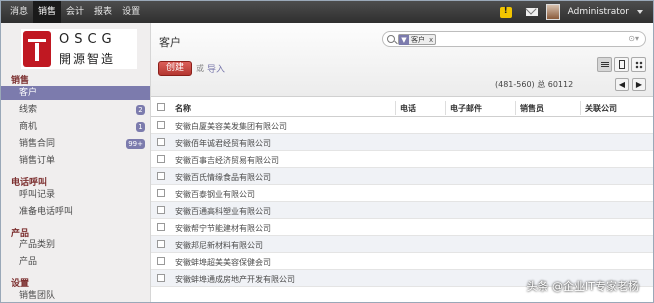  I want to click on sidebar-item-leads: 线索 2, so click(75, 110).